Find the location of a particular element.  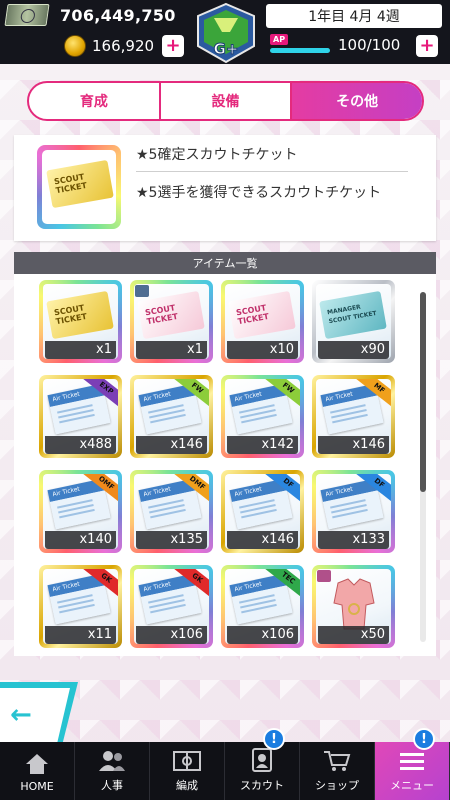

item-count: x11 is located at coordinates (80, 635).